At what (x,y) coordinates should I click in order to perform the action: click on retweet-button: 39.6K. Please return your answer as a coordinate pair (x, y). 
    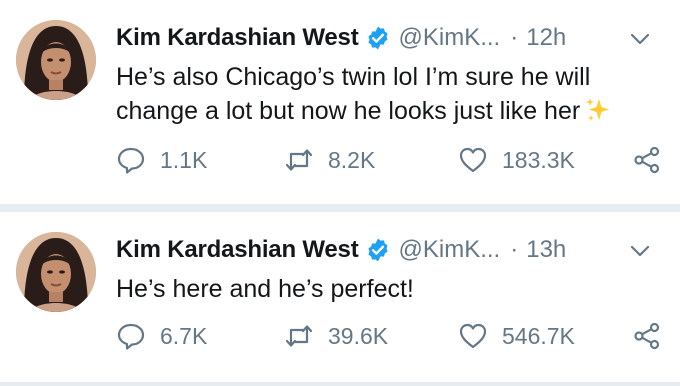
    Looking at the image, I should click on (336, 336).